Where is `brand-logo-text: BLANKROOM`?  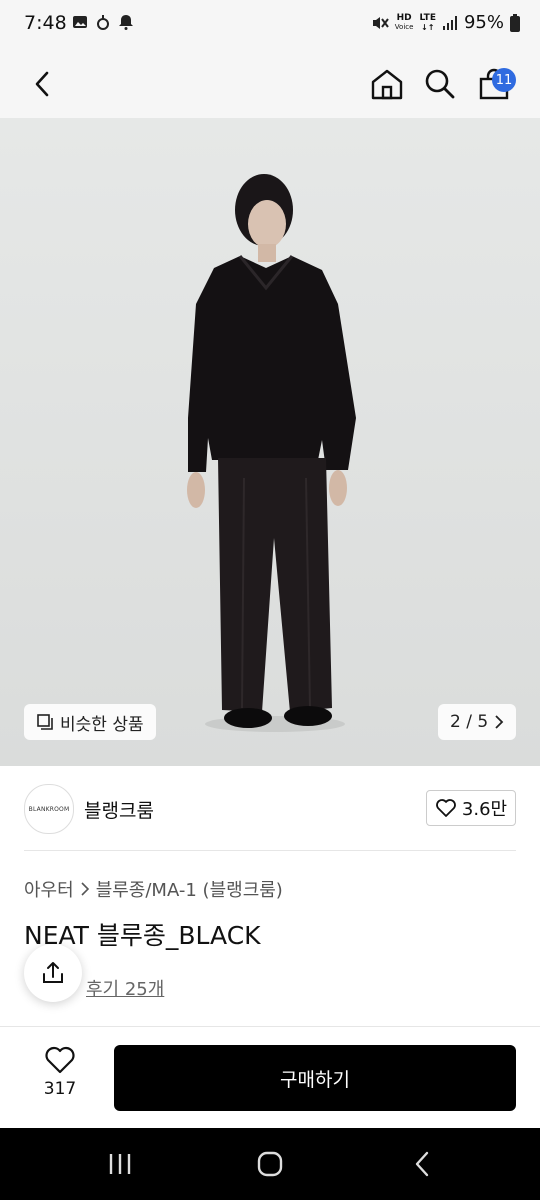
brand-logo-text: BLANKROOM is located at coordinates (49, 809).